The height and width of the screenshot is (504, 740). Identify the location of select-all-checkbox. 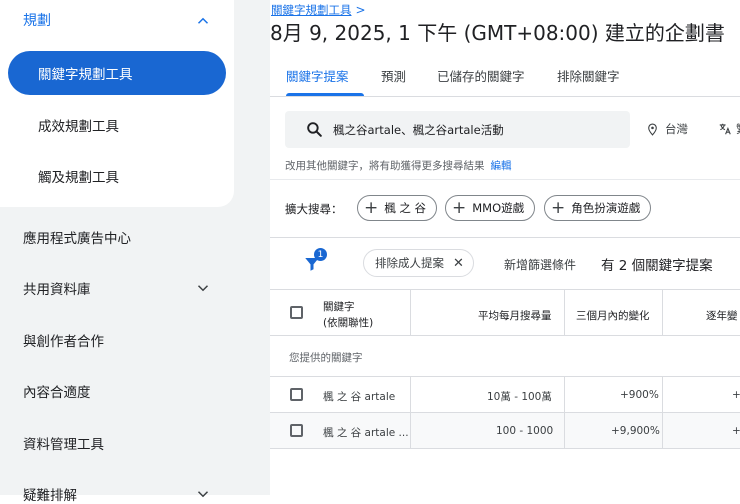
(296, 312).